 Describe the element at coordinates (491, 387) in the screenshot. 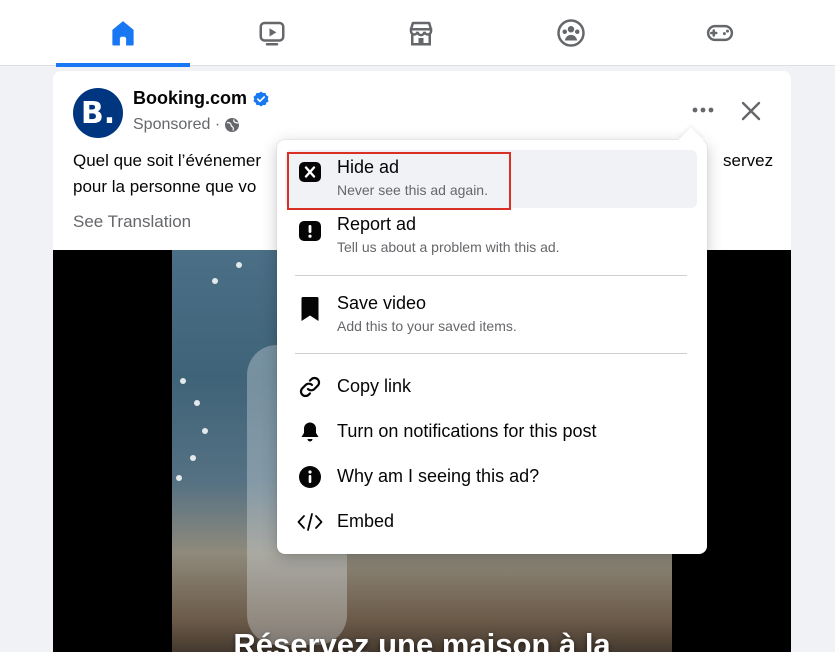

I see `menu-item-copy-link: Copy link` at that location.